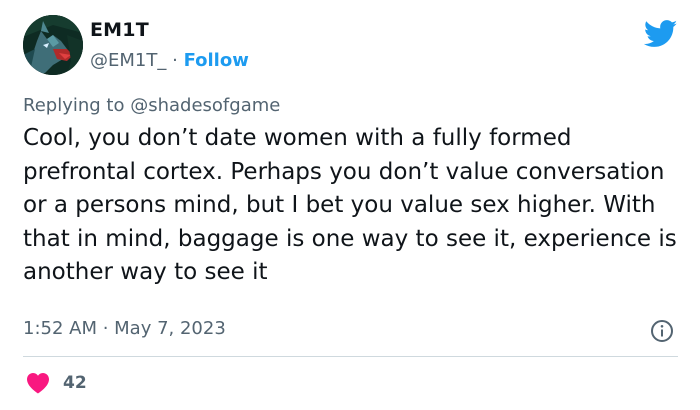 This screenshot has width=700, height=410. I want to click on wolf-avatar-icon, so click(53, 45).